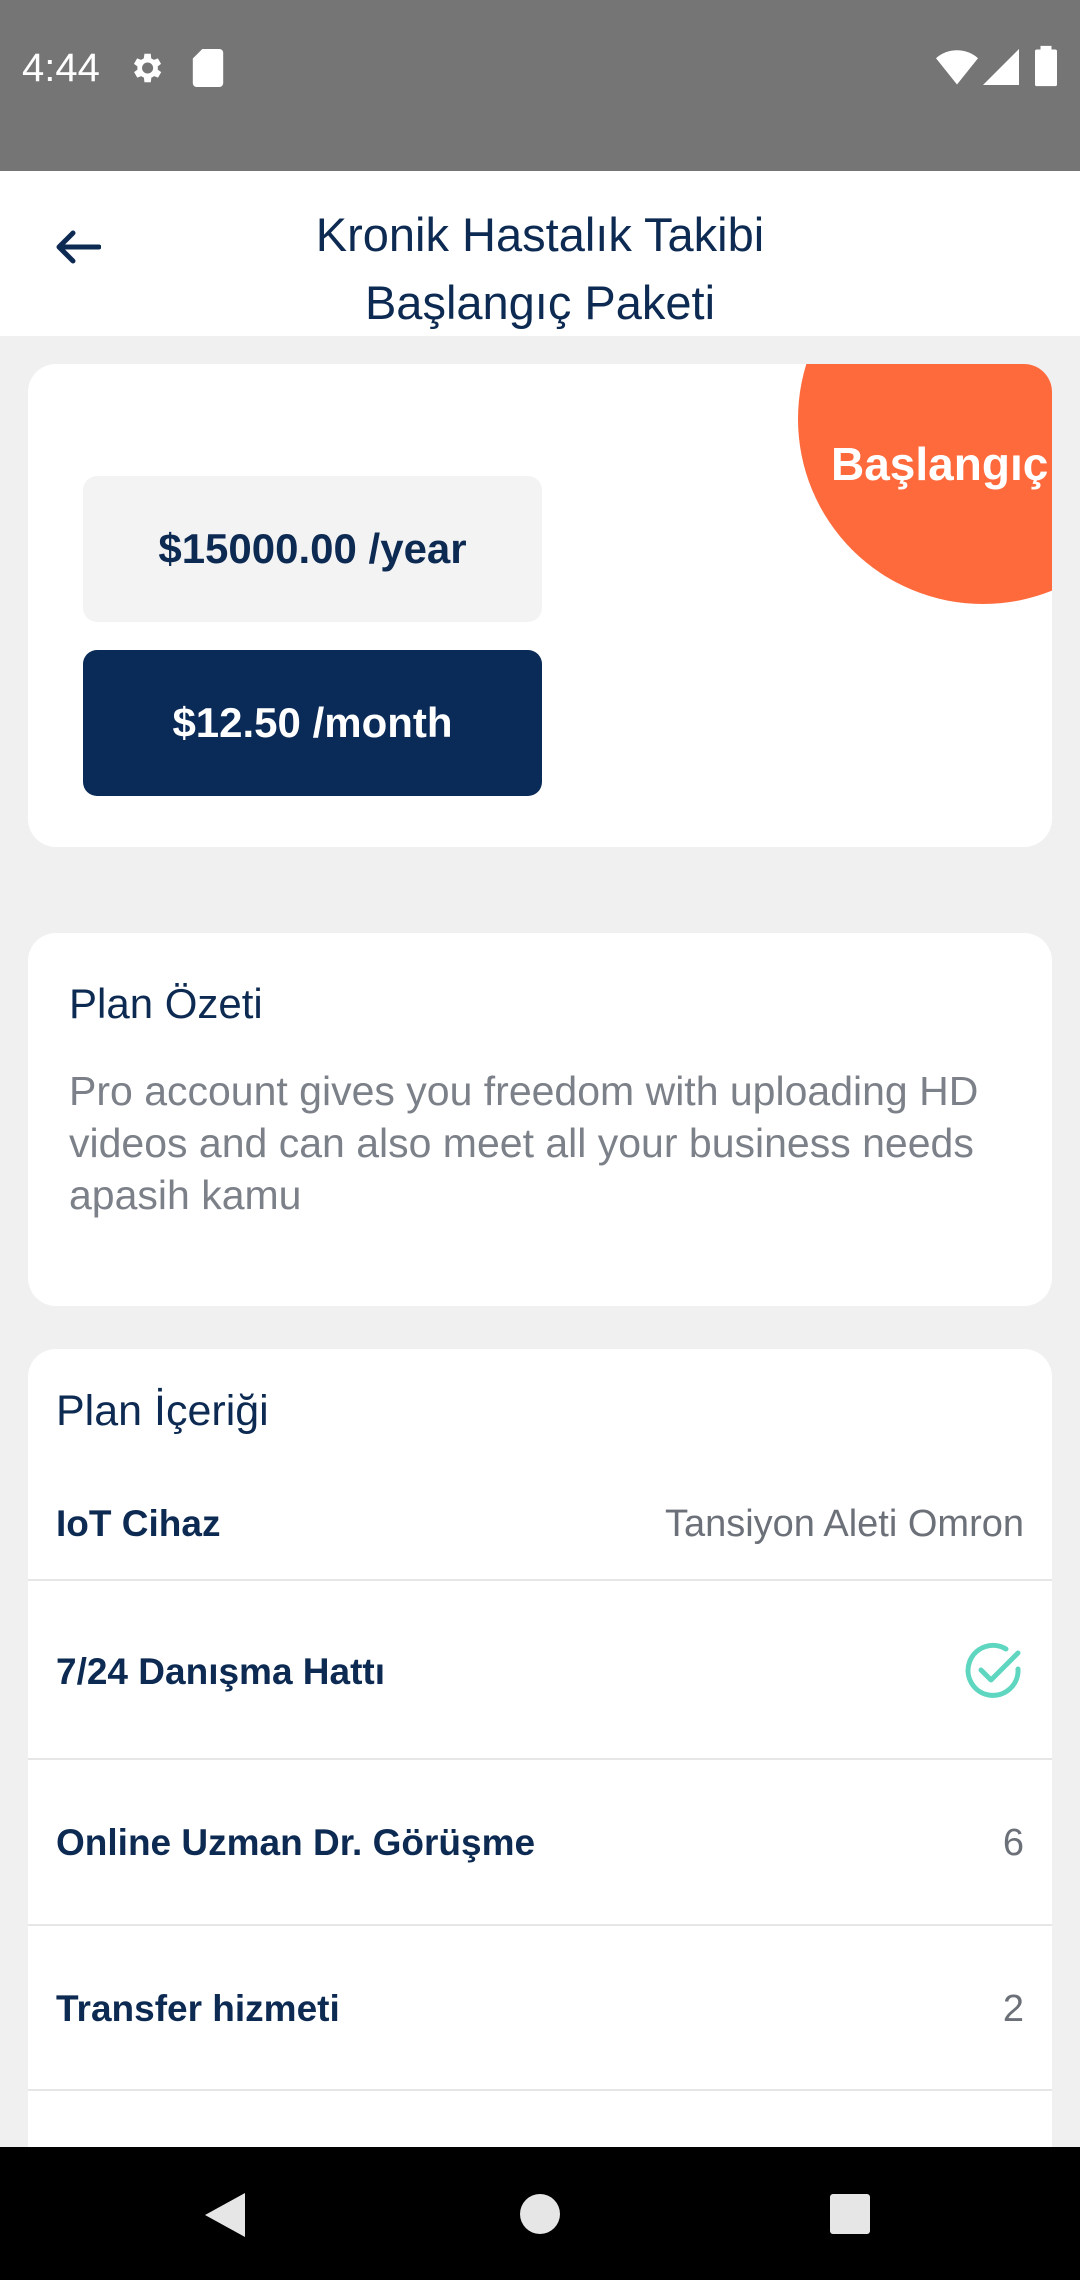  I want to click on check-circle-icon, so click(993, 1670).